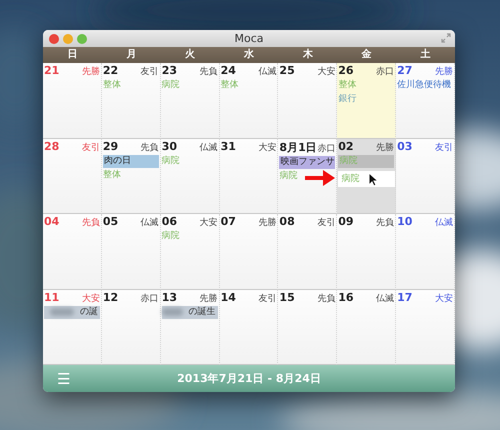 The width and height of the screenshot is (500, 430). What do you see at coordinates (110, 221) in the screenshot?
I see `day-number: 05` at bounding box center [110, 221].